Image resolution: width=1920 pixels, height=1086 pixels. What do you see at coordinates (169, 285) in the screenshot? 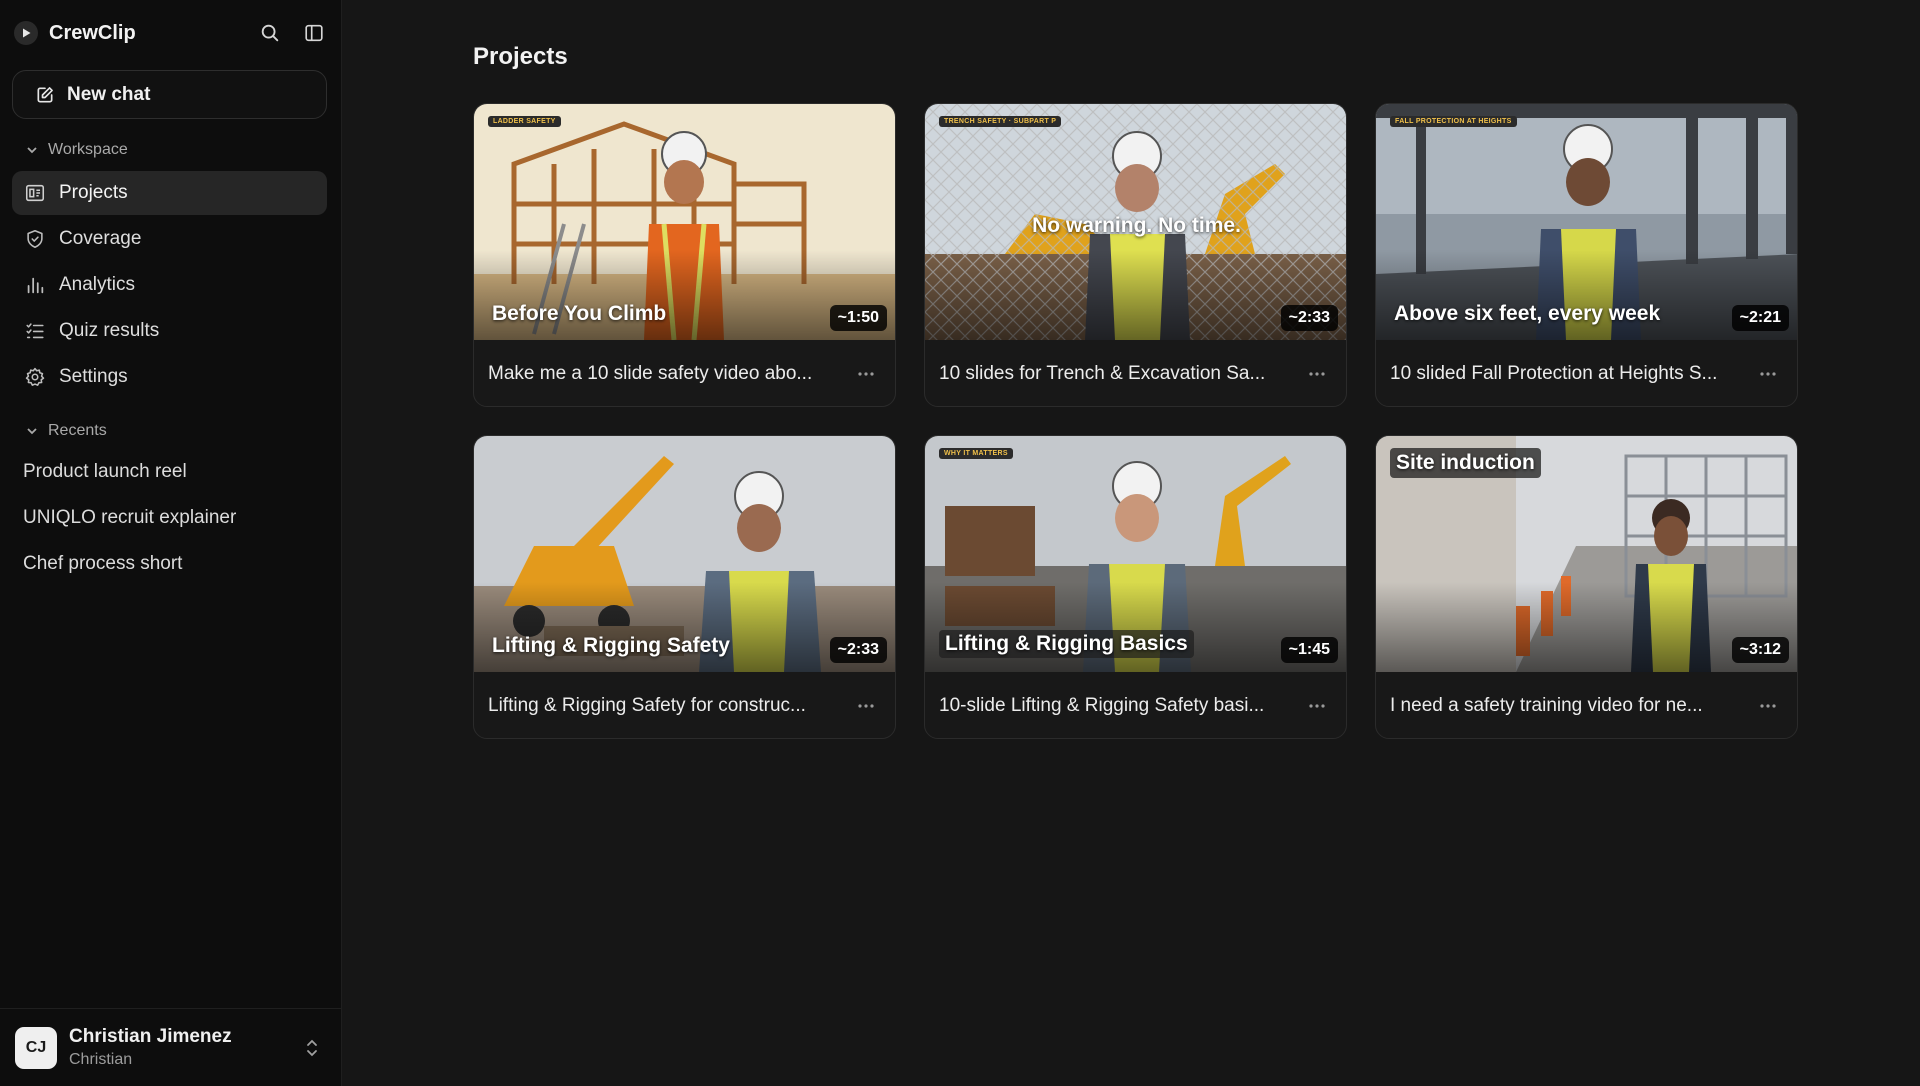
I see `sidebar-item-analytics: Analytics` at bounding box center [169, 285].